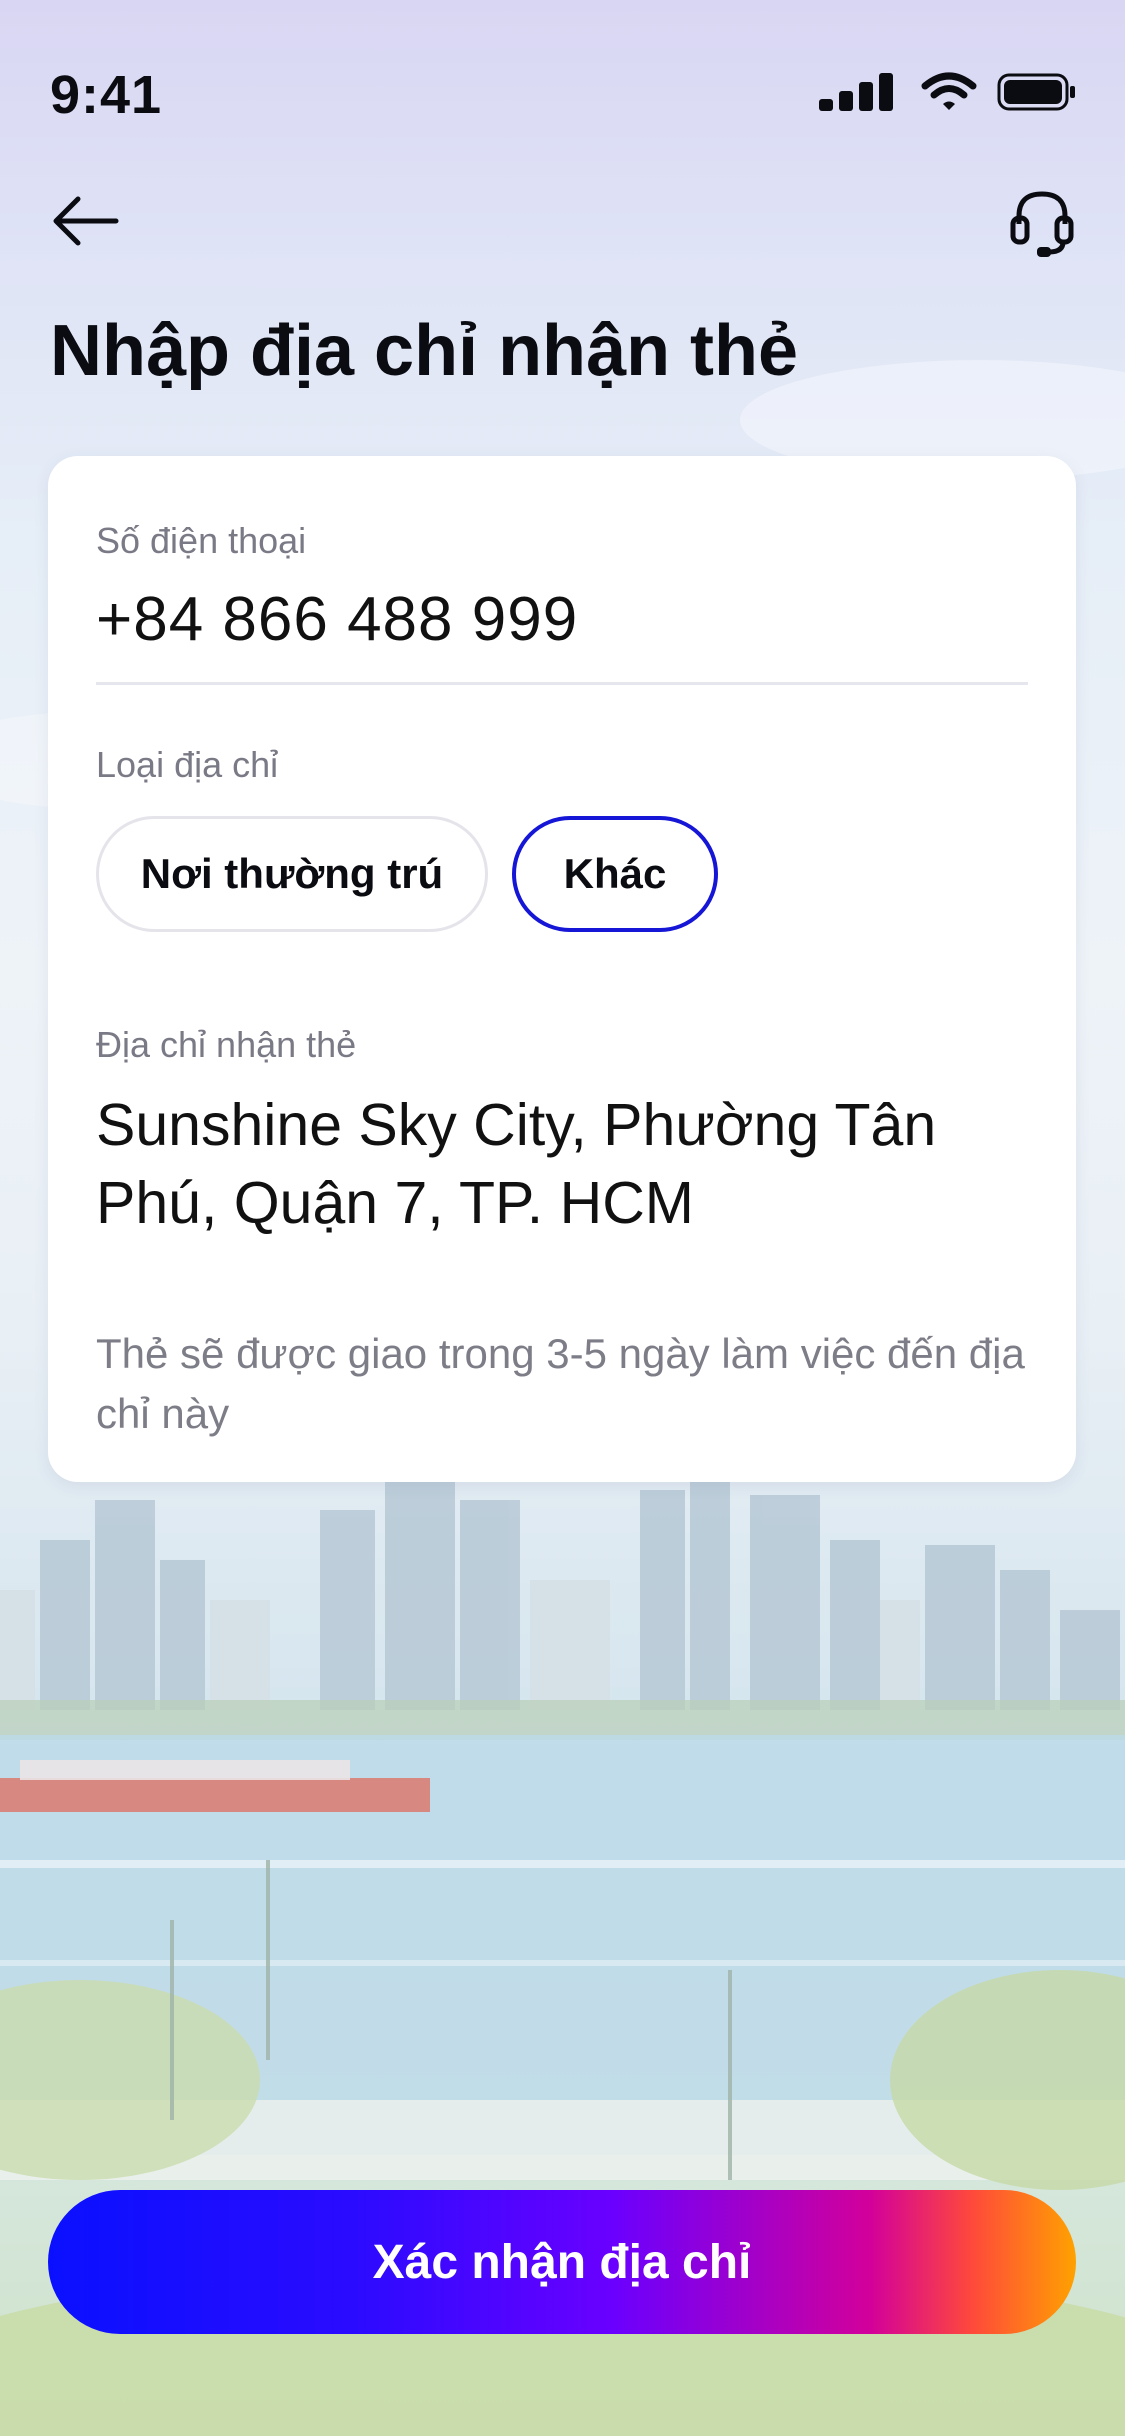 This screenshot has height=2436, width=1125. What do you see at coordinates (562, 95) in the screenshot?
I see `status-bar: 9:41` at bounding box center [562, 95].